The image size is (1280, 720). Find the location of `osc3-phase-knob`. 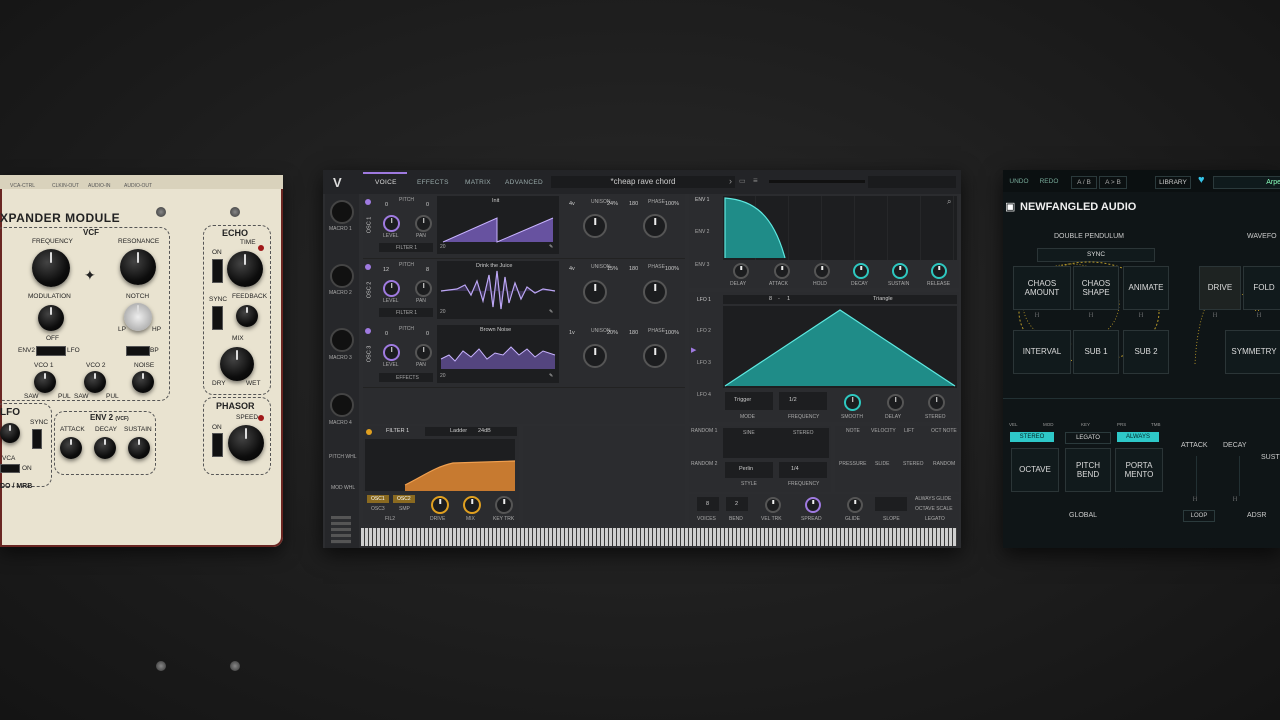

osc3-phase-knob is located at coordinates (655, 356).